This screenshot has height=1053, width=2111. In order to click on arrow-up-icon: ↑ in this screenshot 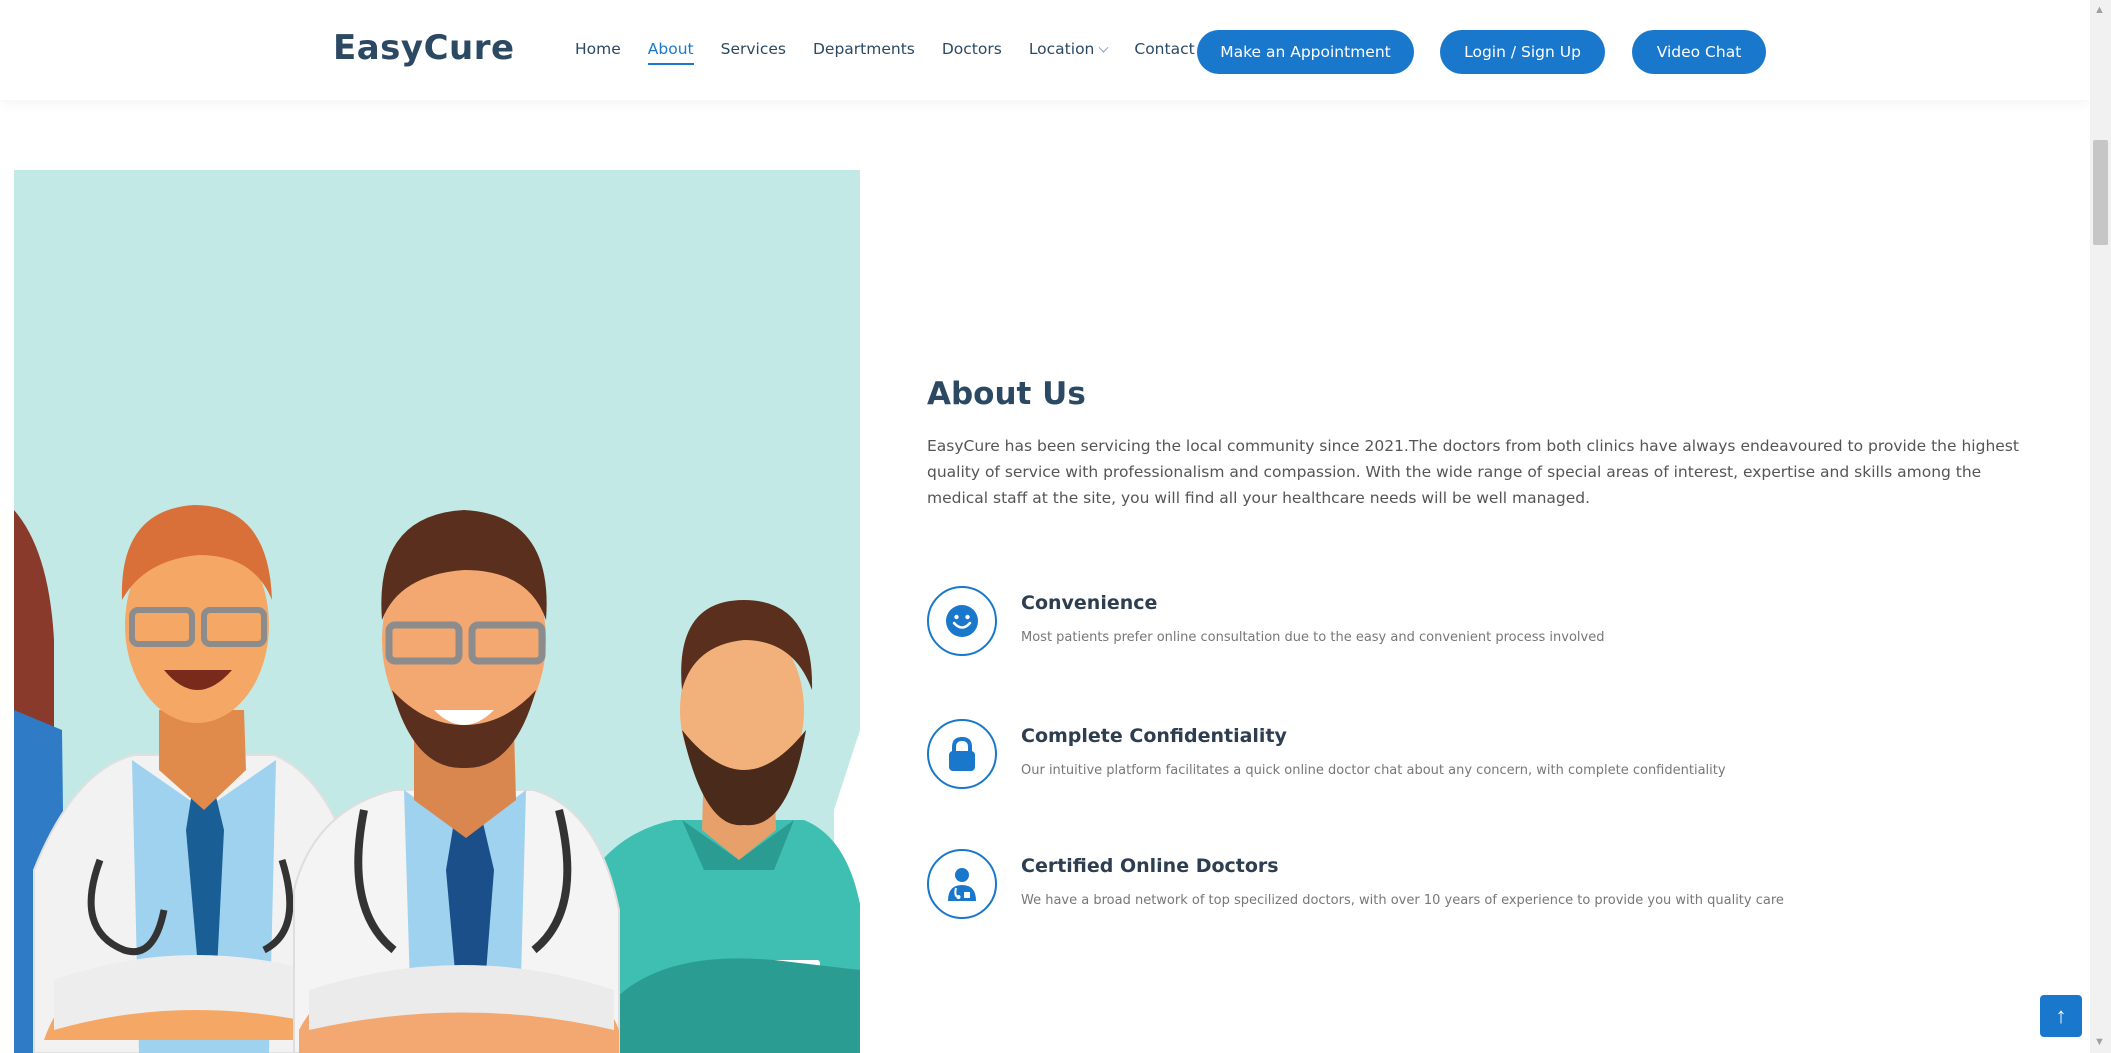, I will do `click(2061, 1015)`.